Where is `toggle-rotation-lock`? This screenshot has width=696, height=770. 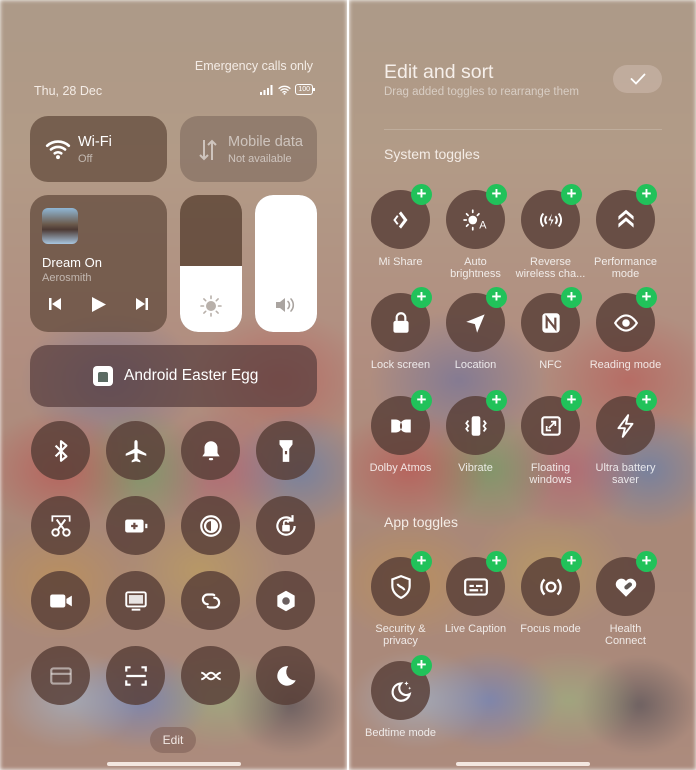 toggle-rotation-lock is located at coordinates (285, 525).